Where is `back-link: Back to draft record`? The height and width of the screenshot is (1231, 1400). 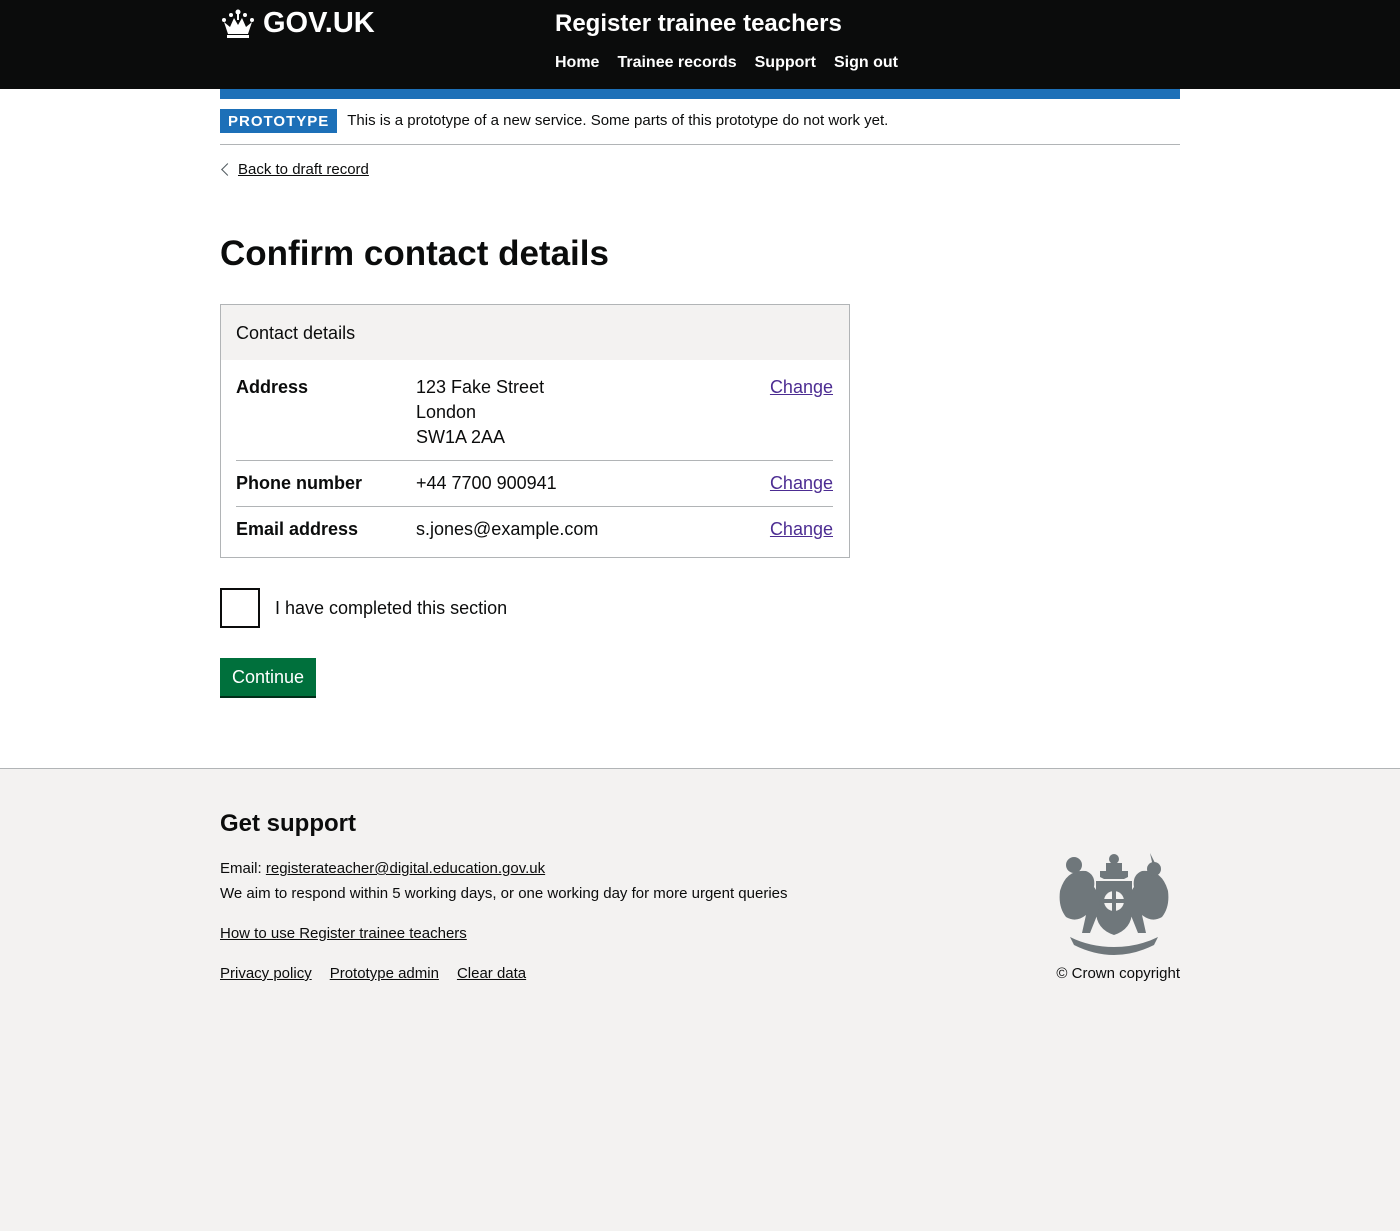
back-link: Back to draft record is located at coordinates (294, 169).